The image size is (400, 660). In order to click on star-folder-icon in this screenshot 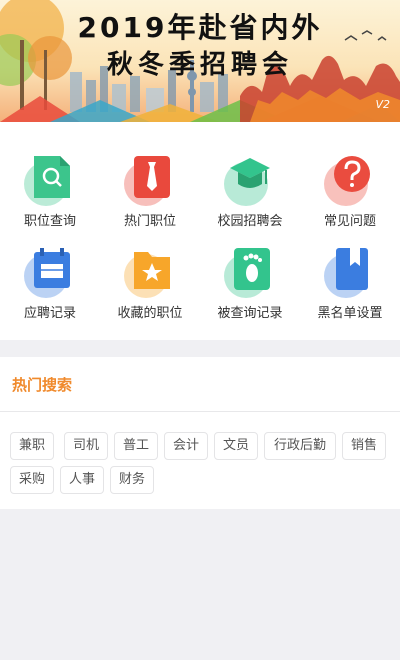, I will do `click(150, 272)`.